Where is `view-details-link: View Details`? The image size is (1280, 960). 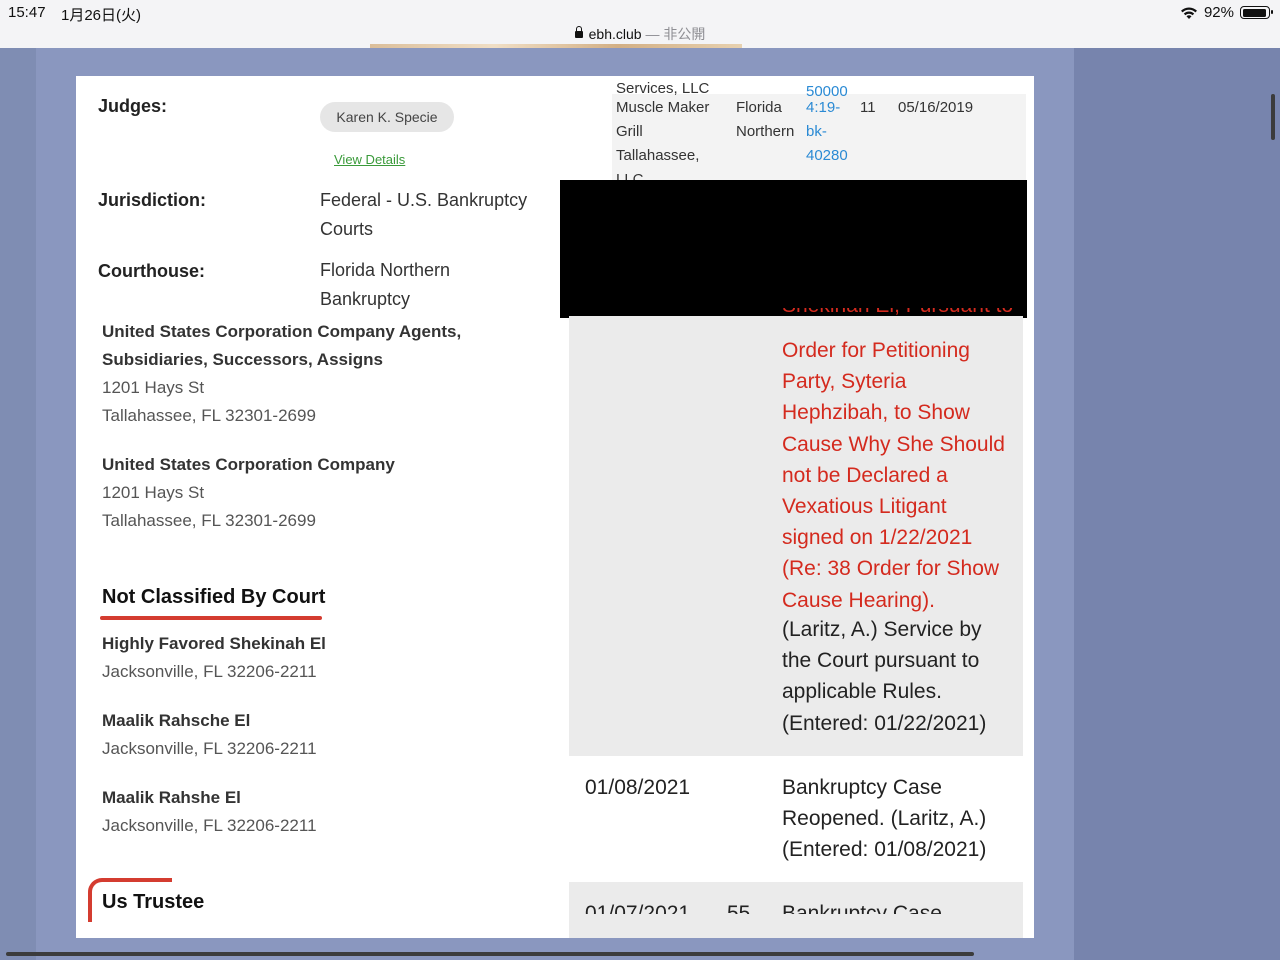
view-details-link: View Details is located at coordinates (369, 159).